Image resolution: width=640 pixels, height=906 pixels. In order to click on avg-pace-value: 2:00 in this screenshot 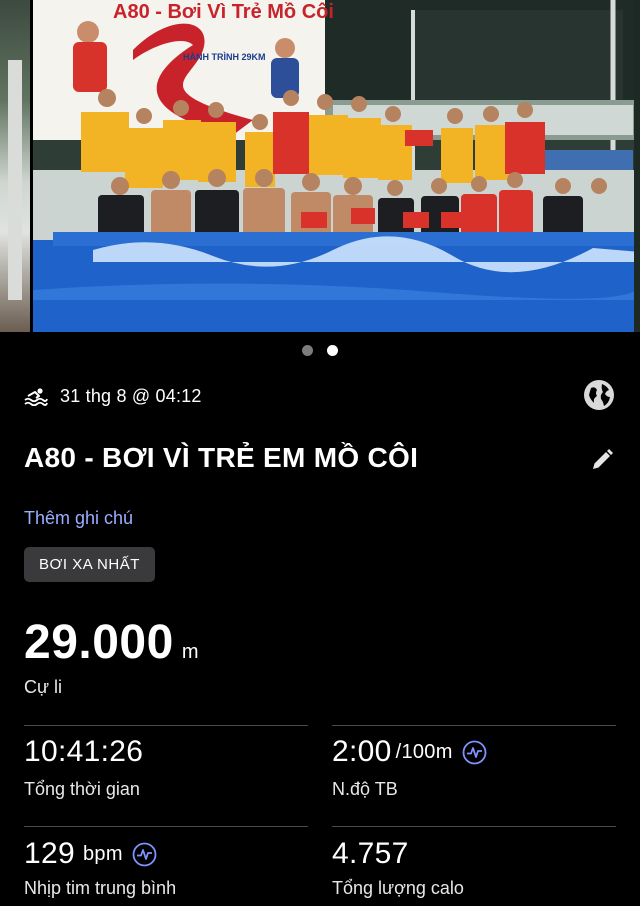, I will do `click(362, 751)`.